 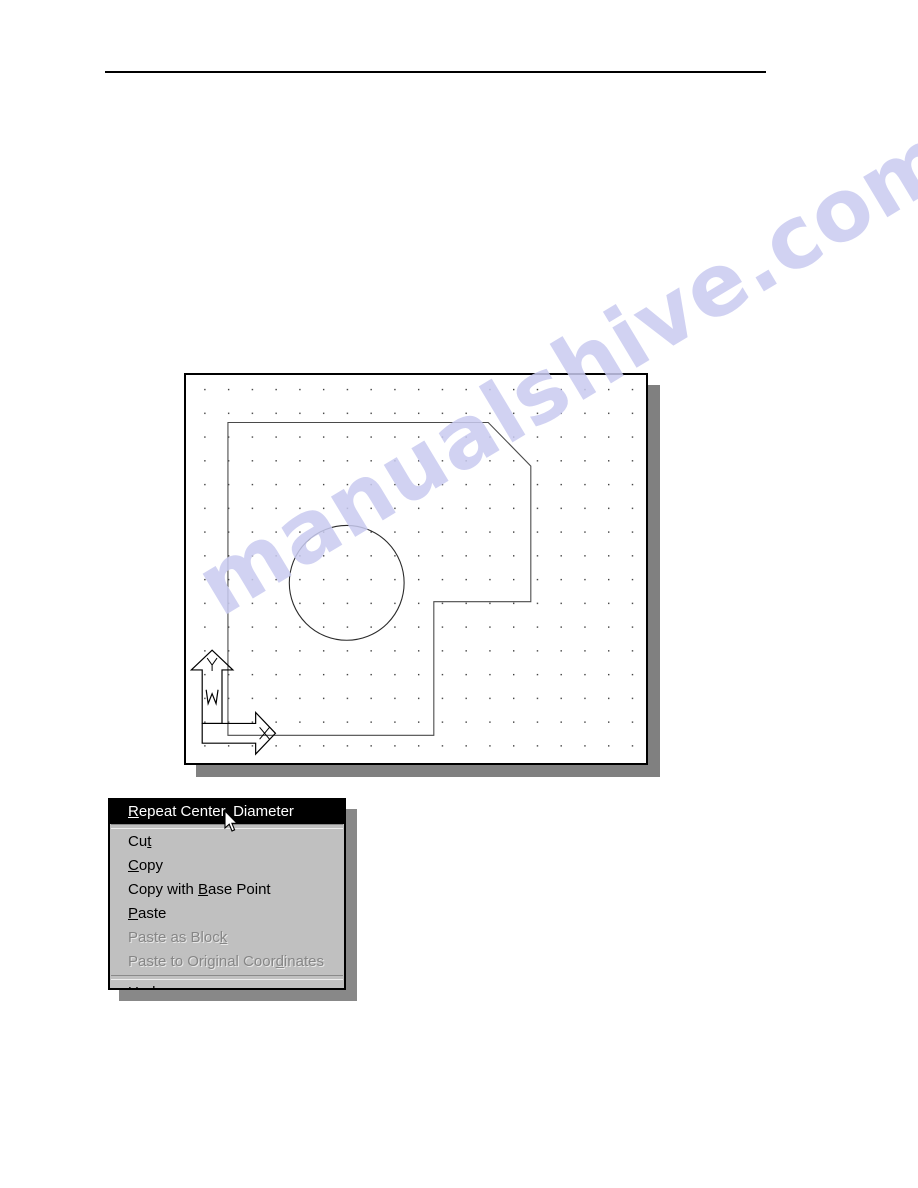 What do you see at coordinates (227, 914) in the screenshot?
I see `menu-item-paste: Paste` at bounding box center [227, 914].